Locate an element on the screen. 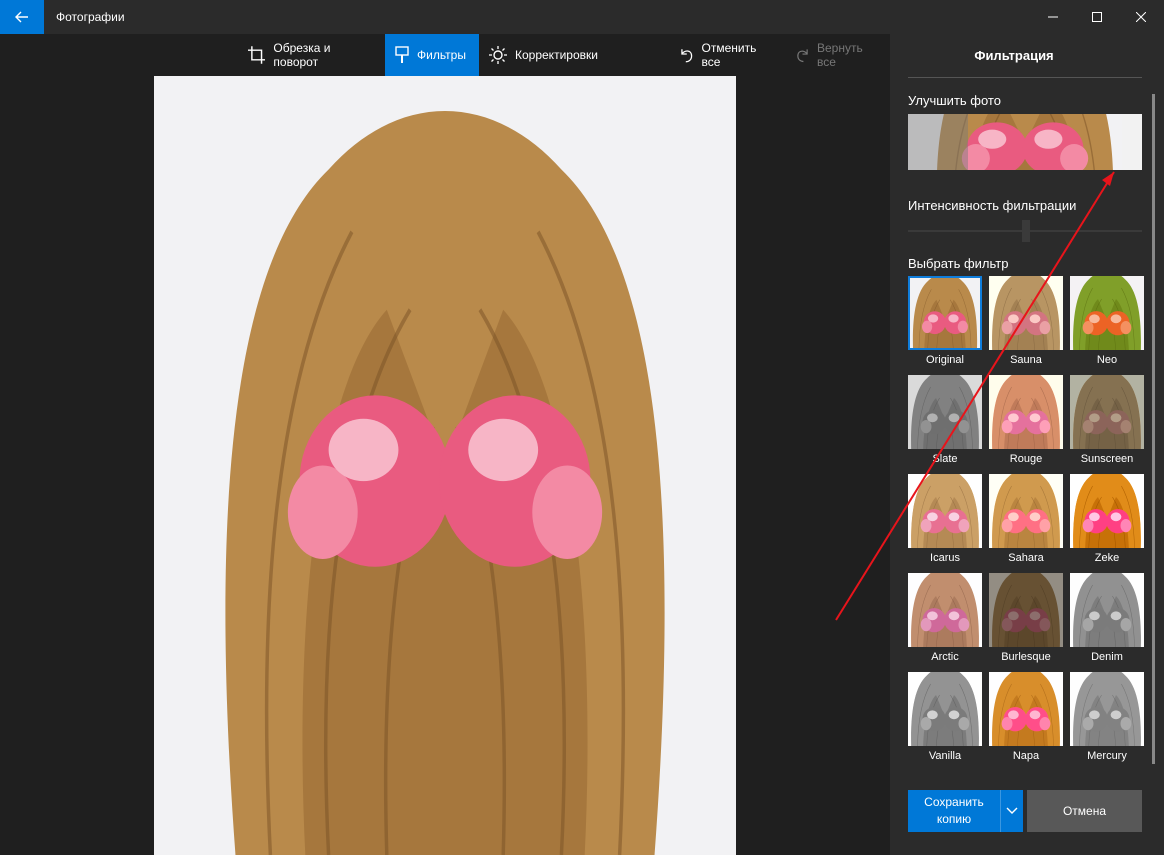 The height and width of the screenshot is (855, 1164). filter-name: Mercury is located at coordinates (1107, 756).